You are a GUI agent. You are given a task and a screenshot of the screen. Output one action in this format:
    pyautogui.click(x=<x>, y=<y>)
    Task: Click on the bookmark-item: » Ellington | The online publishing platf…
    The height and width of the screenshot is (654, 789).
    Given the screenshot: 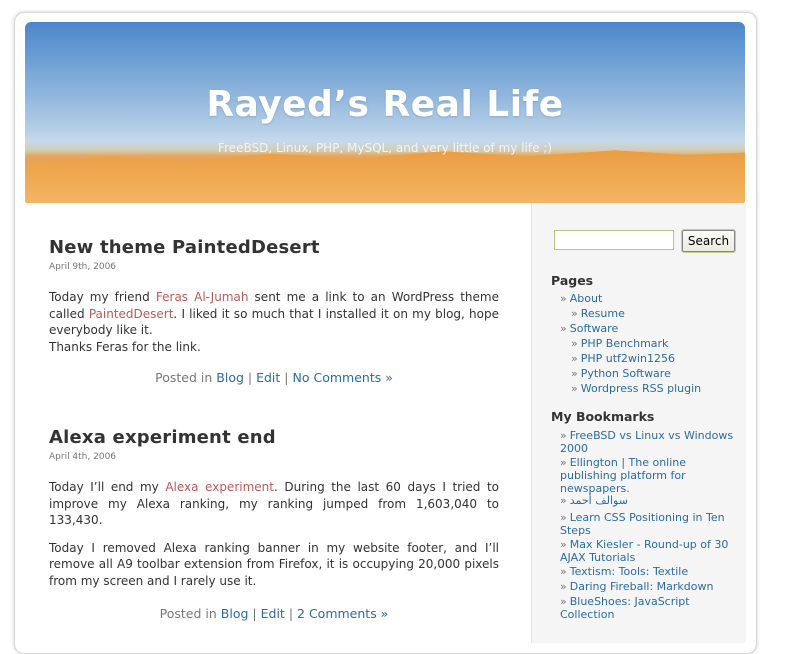 What is the action you would take?
    pyautogui.click(x=650, y=475)
    